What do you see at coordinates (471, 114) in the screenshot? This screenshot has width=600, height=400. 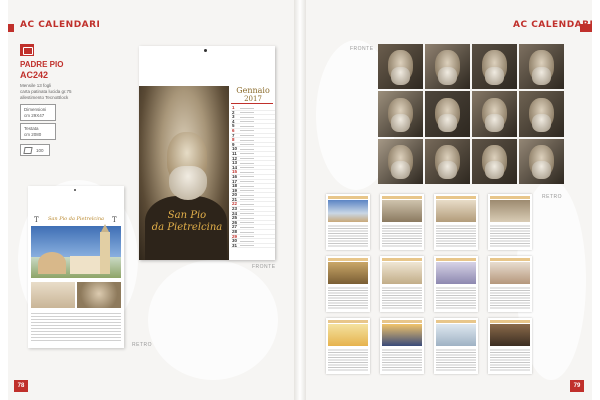 I see `padre-pio-photo-grid` at bounding box center [471, 114].